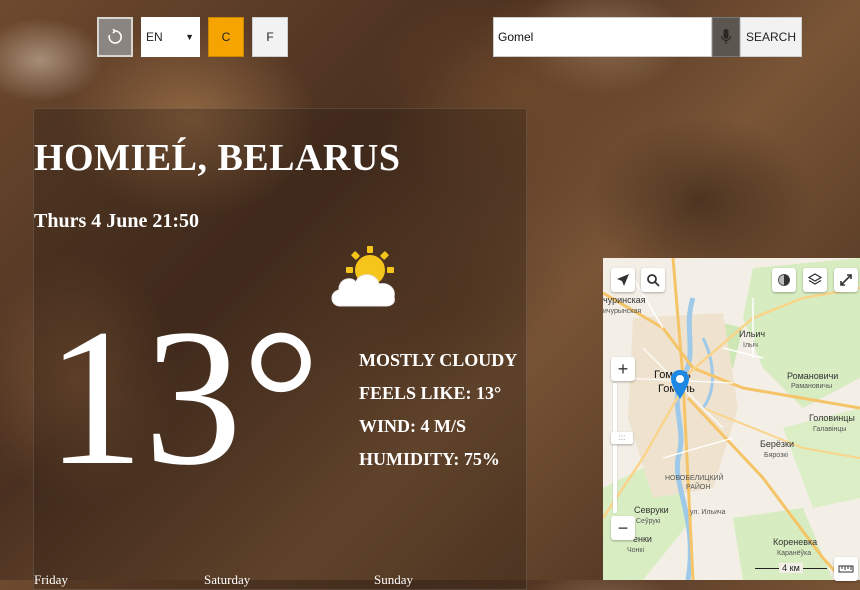 Image resolution: width=860 pixels, height=590 pixels. What do you see at coordinates (51, 579) in the screenshot?
I see `forecast-day-1: Friday` at bounding box center [51, 579].